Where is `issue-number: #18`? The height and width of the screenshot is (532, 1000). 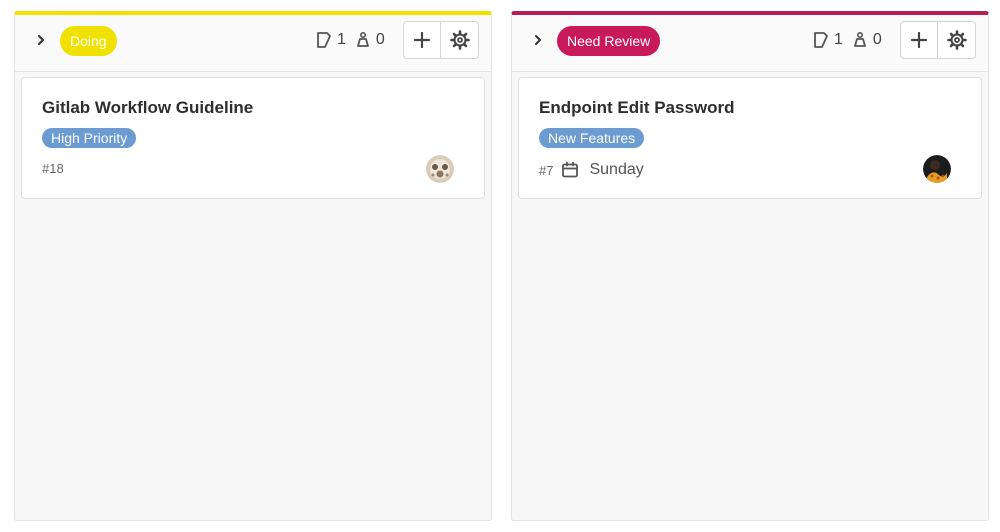
issue-number: #18 is located at coordinates (53, 168).